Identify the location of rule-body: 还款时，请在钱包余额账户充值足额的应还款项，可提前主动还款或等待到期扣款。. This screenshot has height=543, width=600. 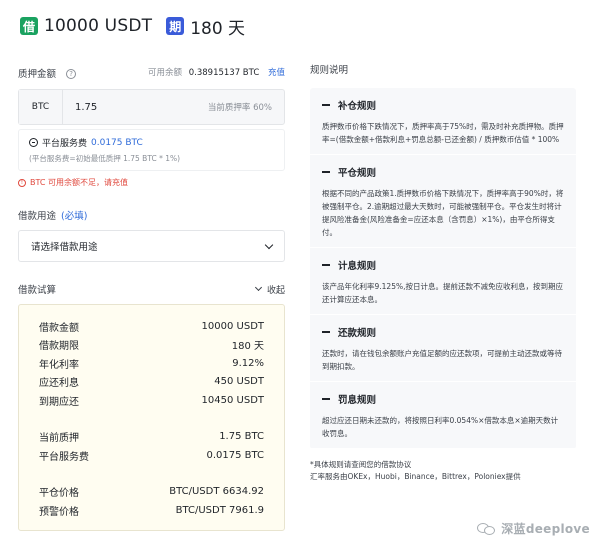
(442, 360).